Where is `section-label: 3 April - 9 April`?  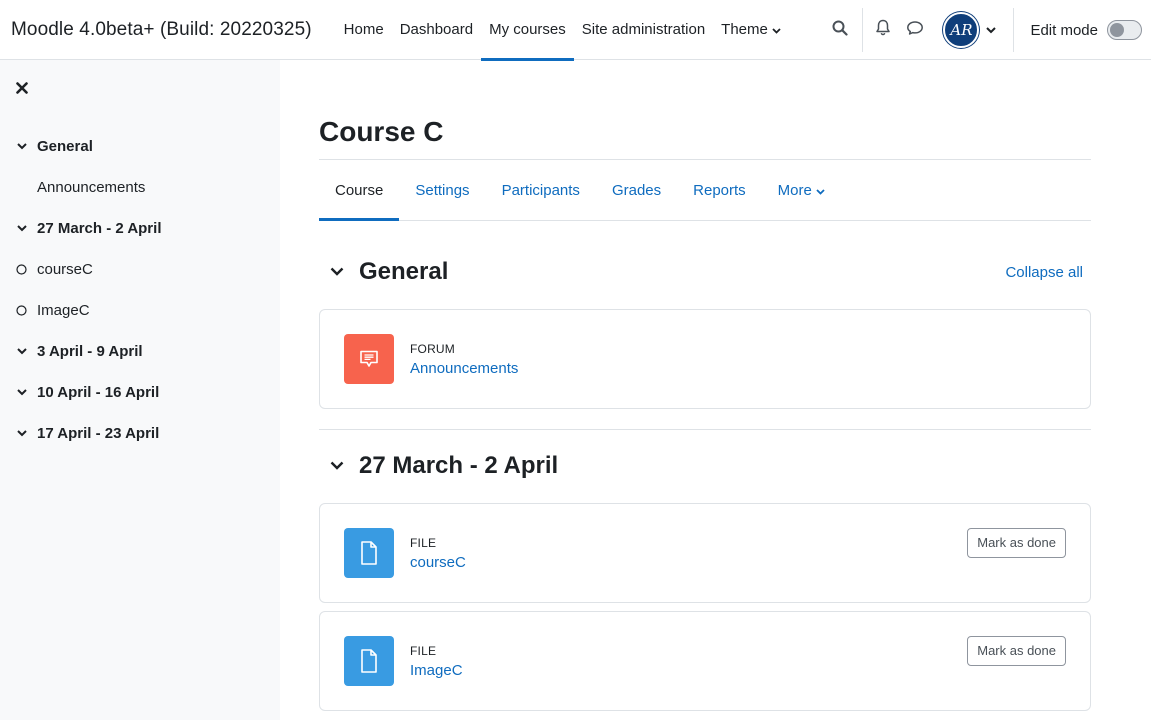 section-label: 3 April - 9 April is located at coordinates (90, 351).